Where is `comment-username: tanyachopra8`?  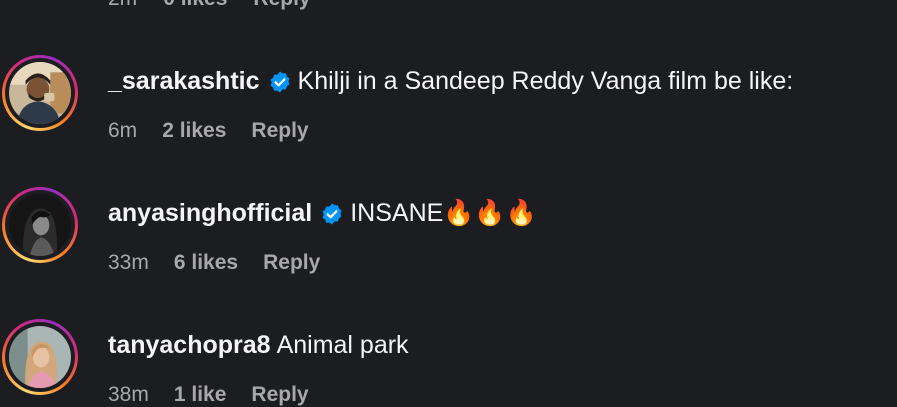
comment-username: tanyachopra8 is located at coordinates (189, 345).